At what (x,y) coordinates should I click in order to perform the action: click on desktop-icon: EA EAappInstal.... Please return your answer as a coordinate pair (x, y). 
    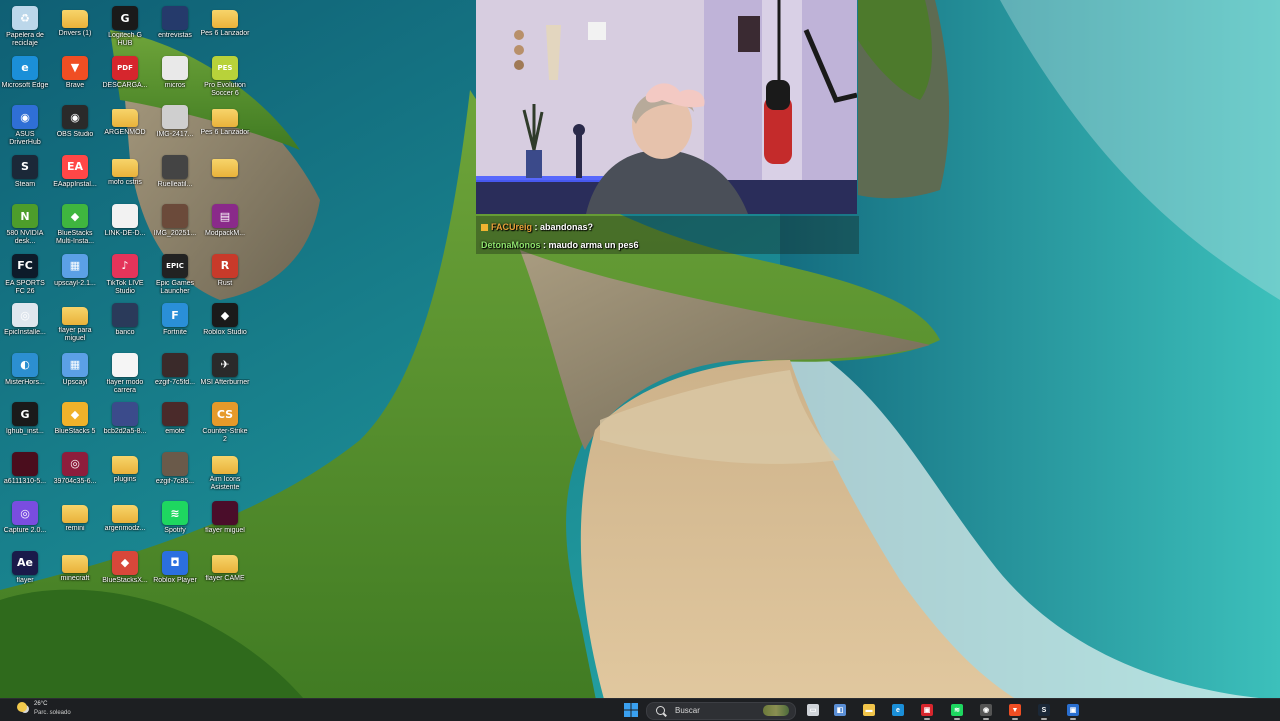
    Looking at the image, I should click on (75, 175).